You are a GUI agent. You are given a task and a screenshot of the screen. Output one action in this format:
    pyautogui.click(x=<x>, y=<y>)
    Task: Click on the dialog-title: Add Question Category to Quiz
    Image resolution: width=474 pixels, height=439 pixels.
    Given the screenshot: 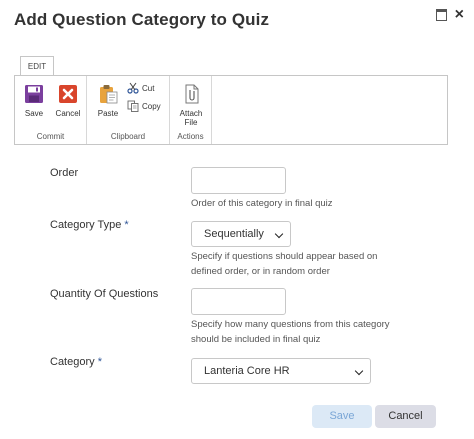 What is the action you would take?
    pyautogui.click(x=142, y=19)
    